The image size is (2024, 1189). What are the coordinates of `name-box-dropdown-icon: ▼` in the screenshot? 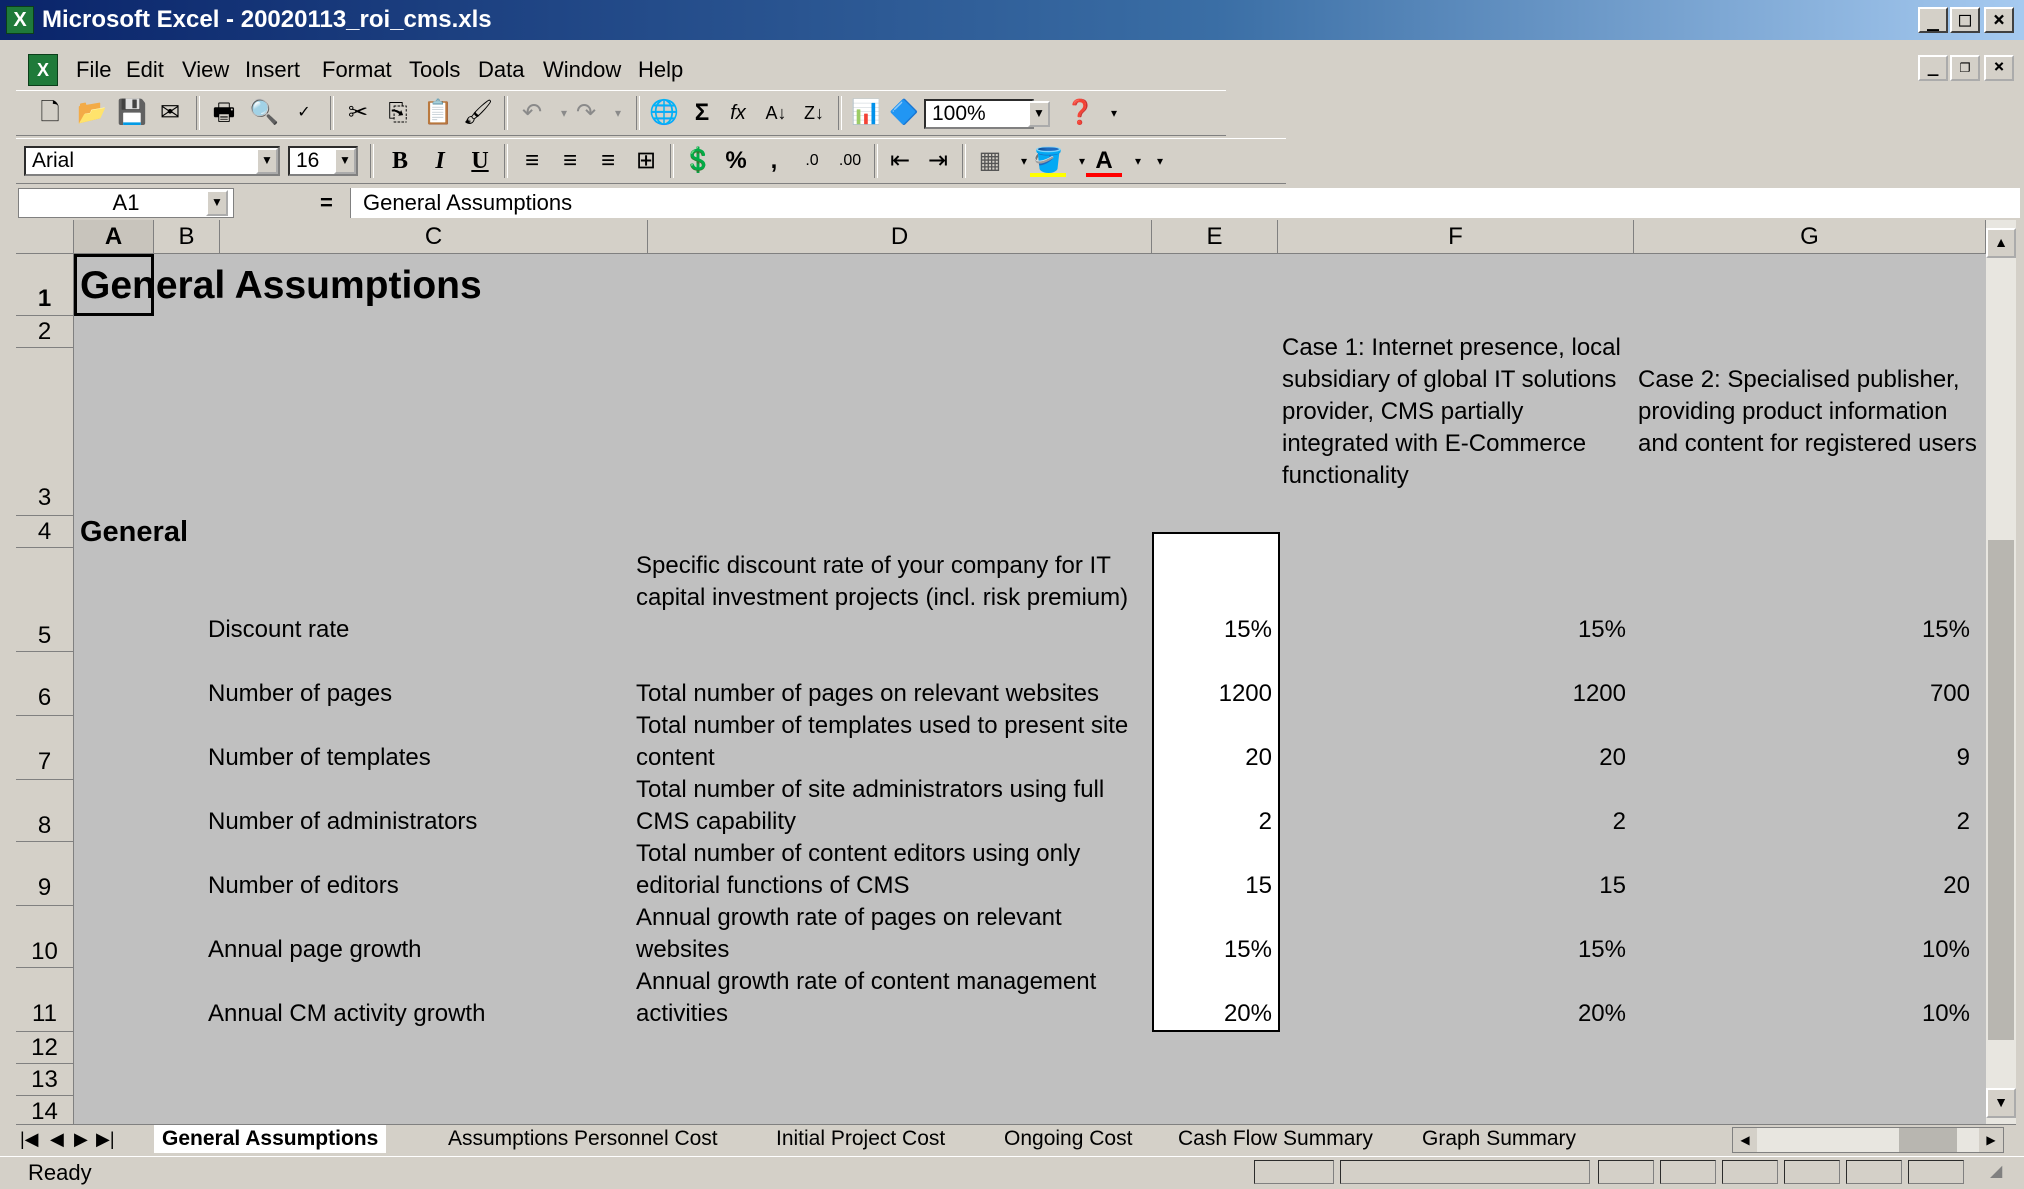 It's located at (217, 203).